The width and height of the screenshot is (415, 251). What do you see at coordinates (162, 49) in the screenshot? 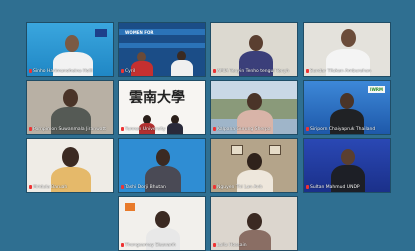
I see `participant-tile: WOMEN FOR Cyril` at bounding box center [162, 49].